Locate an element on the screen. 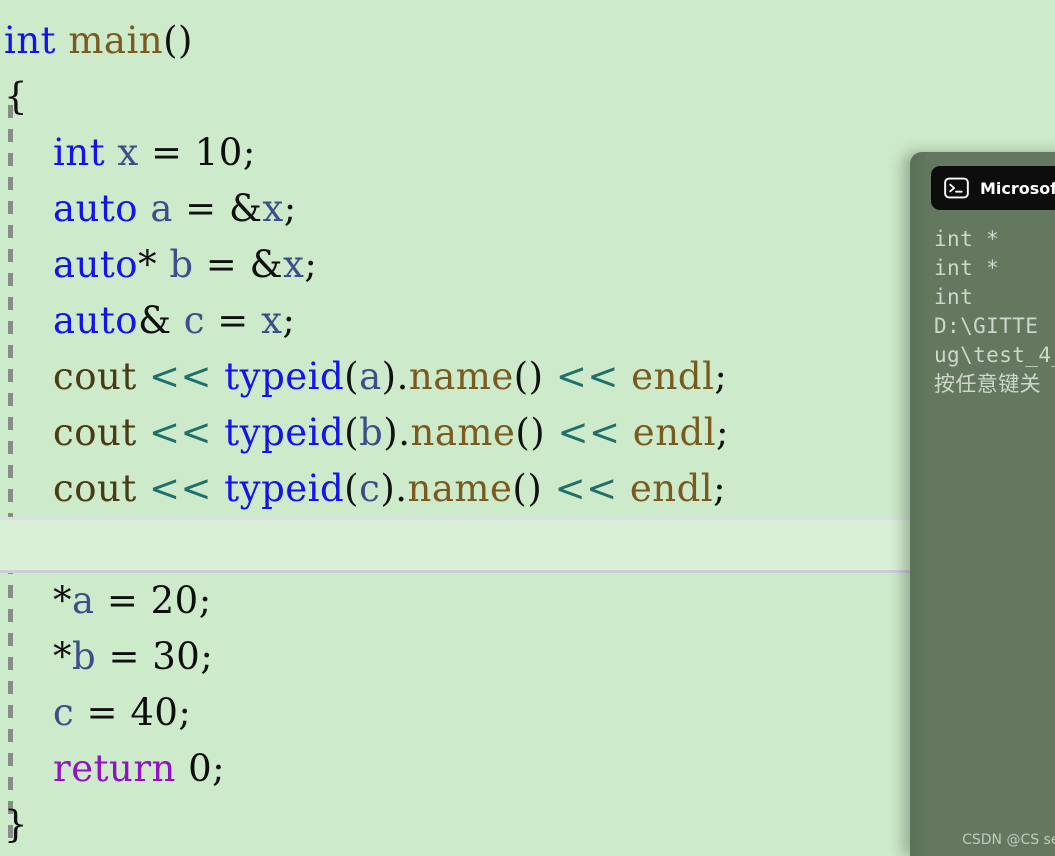  code-line is located at coordinates (527, 545).